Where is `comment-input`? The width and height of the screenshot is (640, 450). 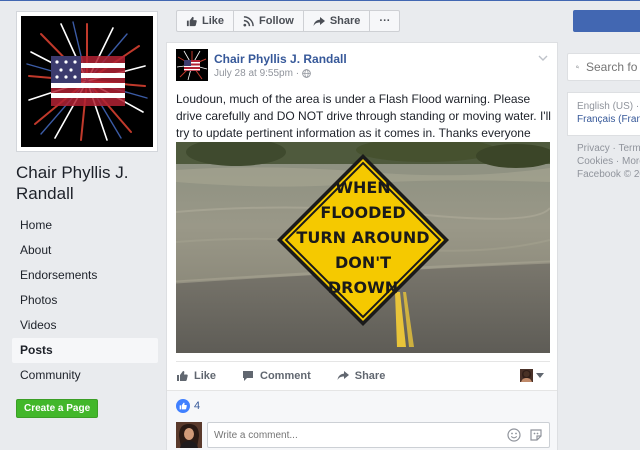 comment-input is located at coordinates (378, 435).